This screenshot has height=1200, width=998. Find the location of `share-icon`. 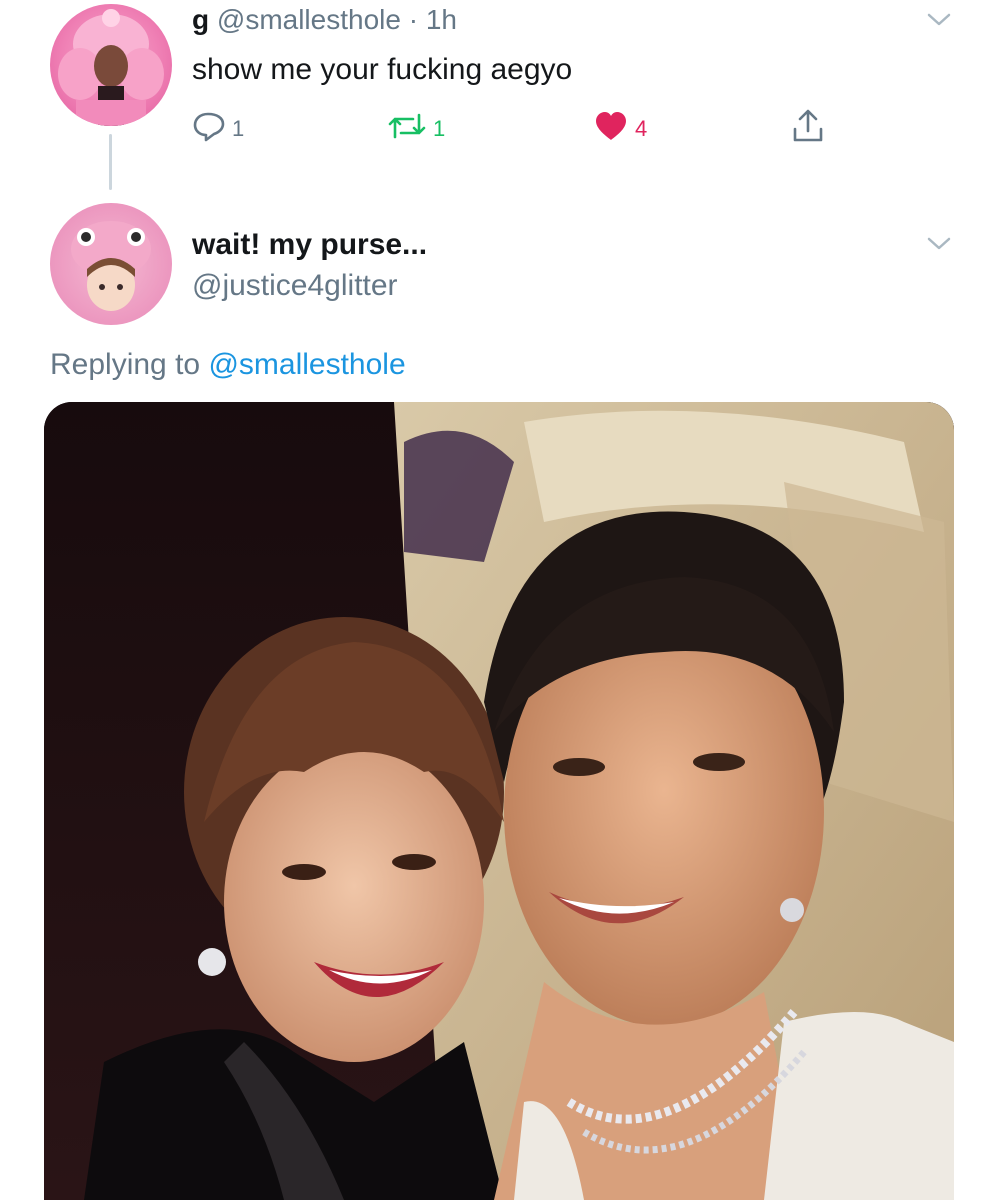

share-icon is located at coordinates (808, 129).